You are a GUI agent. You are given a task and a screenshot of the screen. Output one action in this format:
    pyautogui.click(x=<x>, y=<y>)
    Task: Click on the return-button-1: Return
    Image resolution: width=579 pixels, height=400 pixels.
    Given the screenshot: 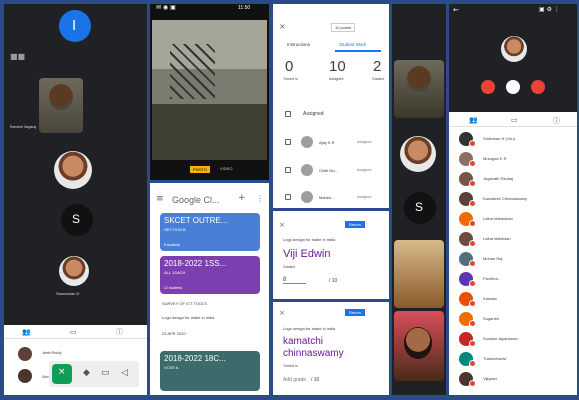 What is the action you would take?
    pyautogui.click(x=355, y=224)
    